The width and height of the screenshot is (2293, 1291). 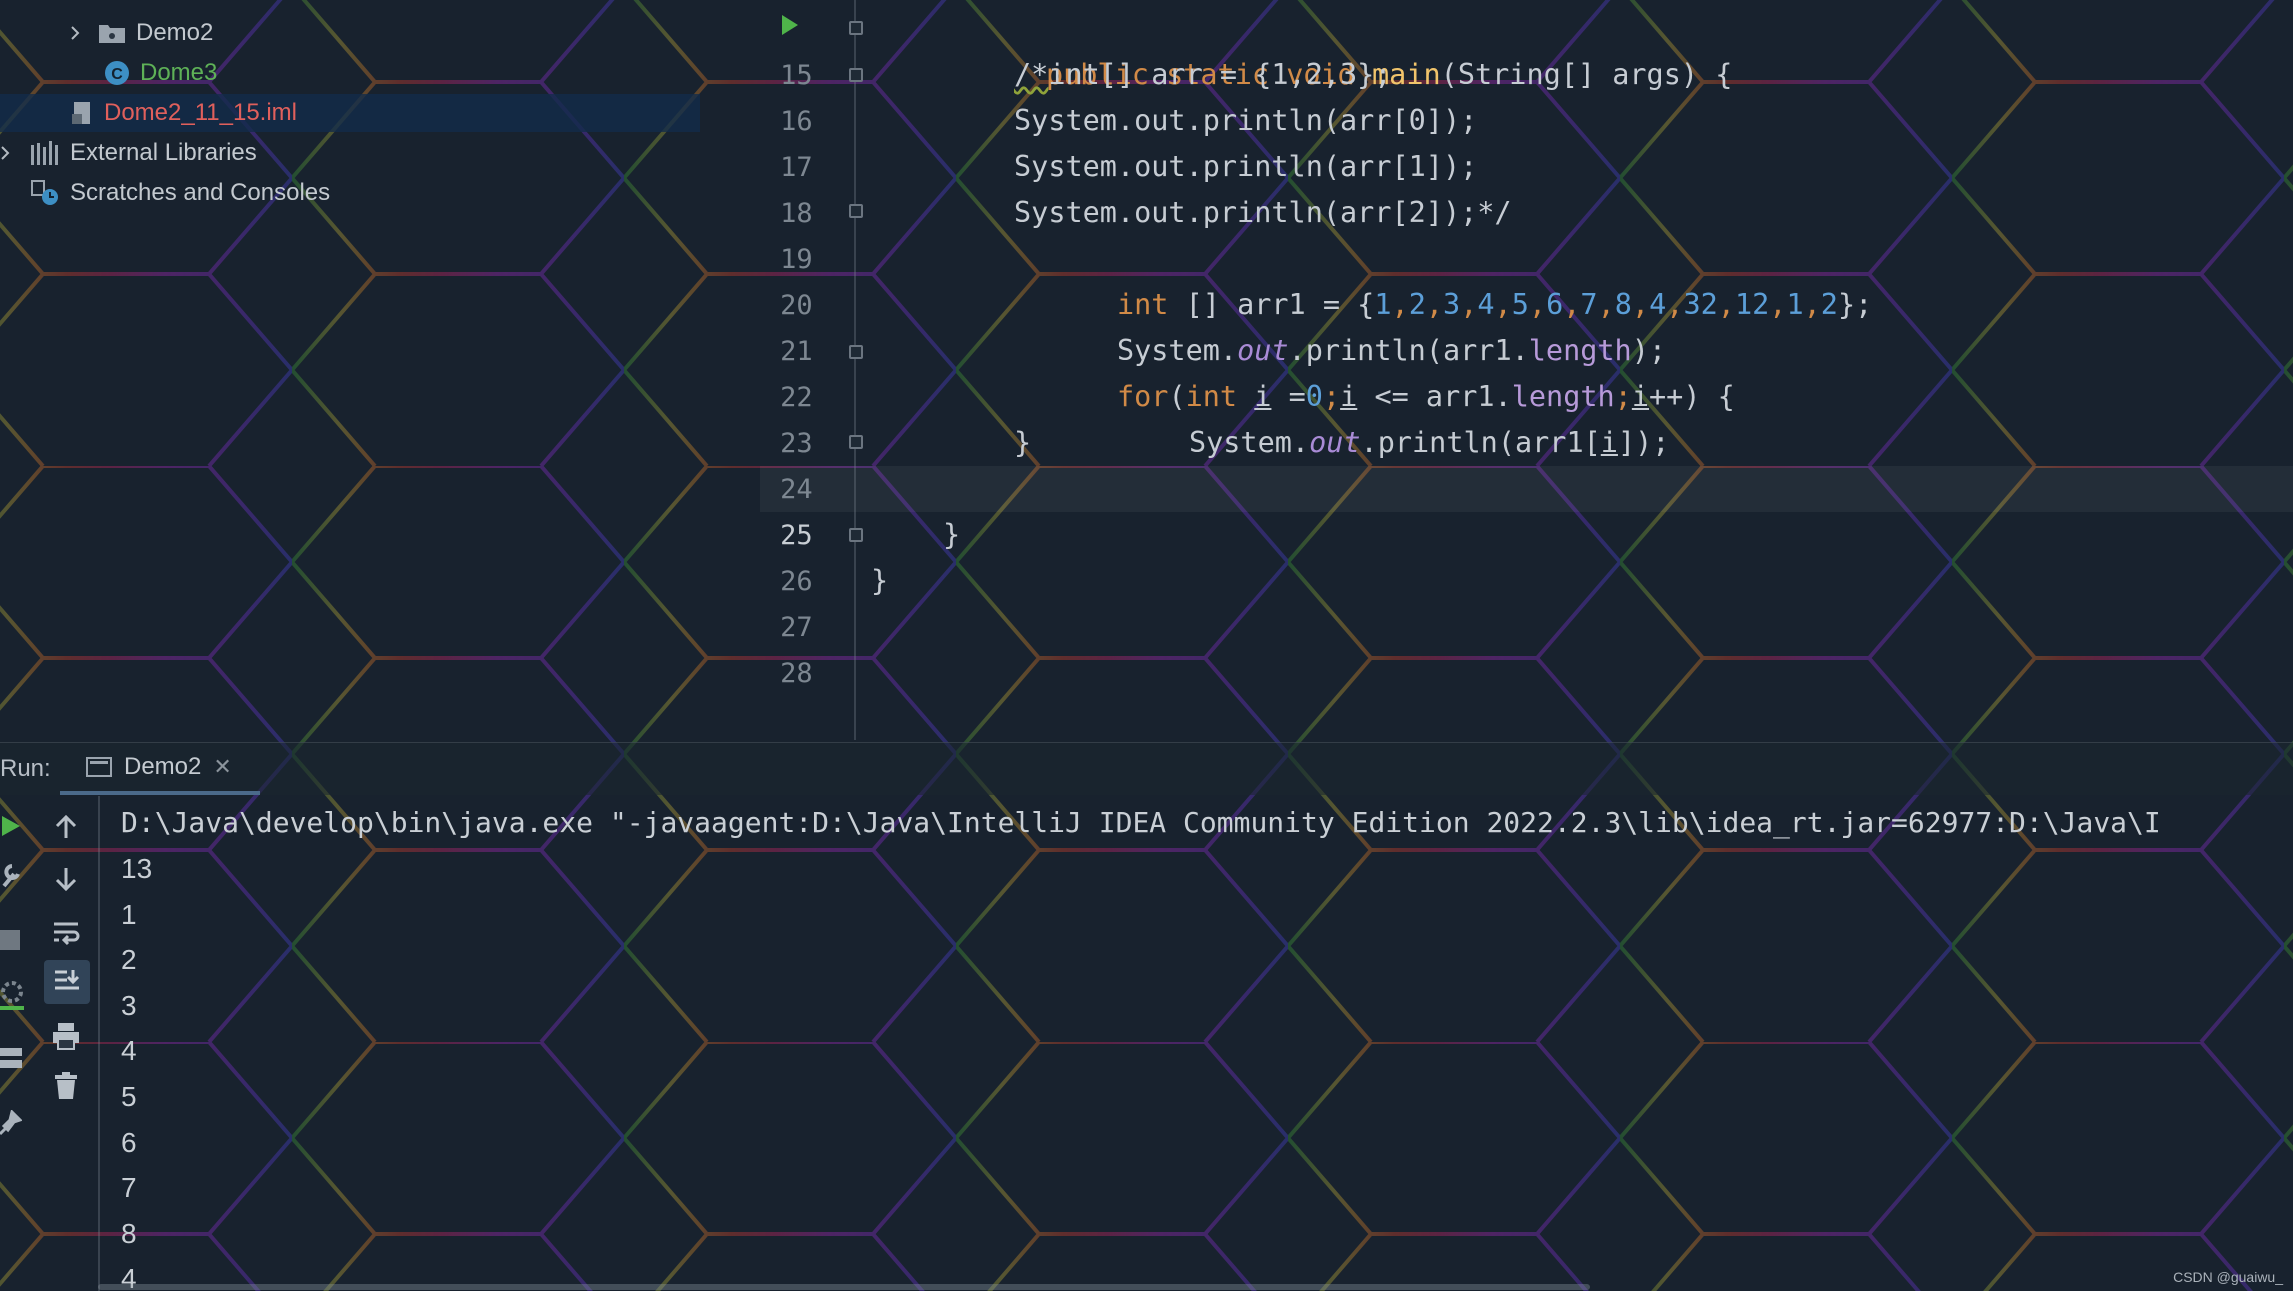 I want to click on array-value: 1, so click(x=1795, y=304).